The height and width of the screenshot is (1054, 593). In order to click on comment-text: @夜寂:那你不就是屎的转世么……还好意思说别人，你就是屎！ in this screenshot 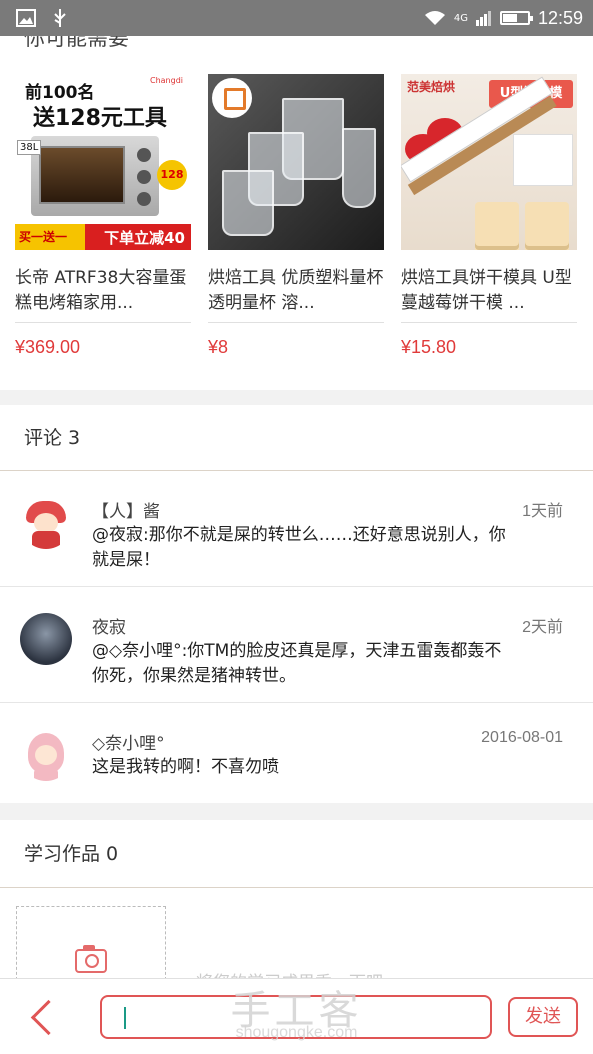, I will do `click(299, 547)`.